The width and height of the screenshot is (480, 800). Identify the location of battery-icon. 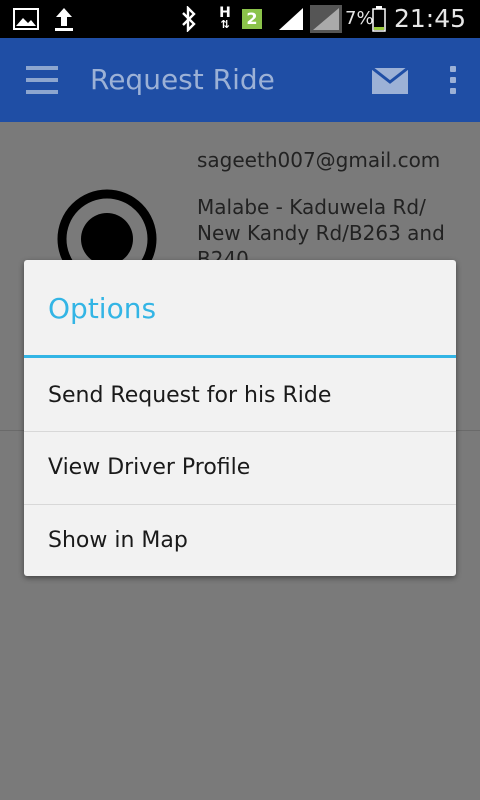
(379, 19).